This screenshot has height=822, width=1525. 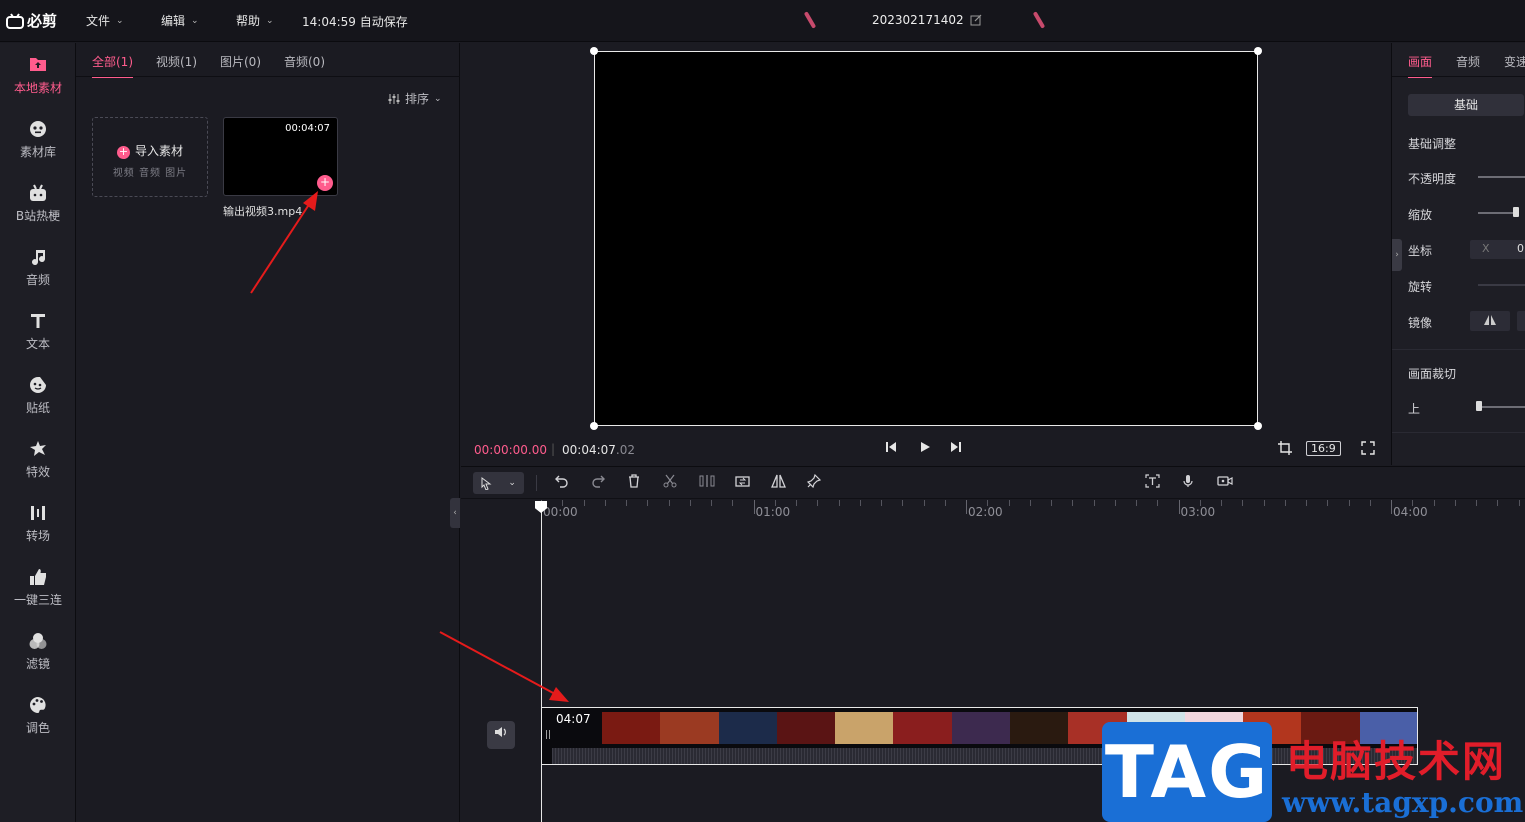 What do you see at coordinates (38, 331) in the screenshot?
I see `rail-item-text: 文本` at bounding box center [38, 331].